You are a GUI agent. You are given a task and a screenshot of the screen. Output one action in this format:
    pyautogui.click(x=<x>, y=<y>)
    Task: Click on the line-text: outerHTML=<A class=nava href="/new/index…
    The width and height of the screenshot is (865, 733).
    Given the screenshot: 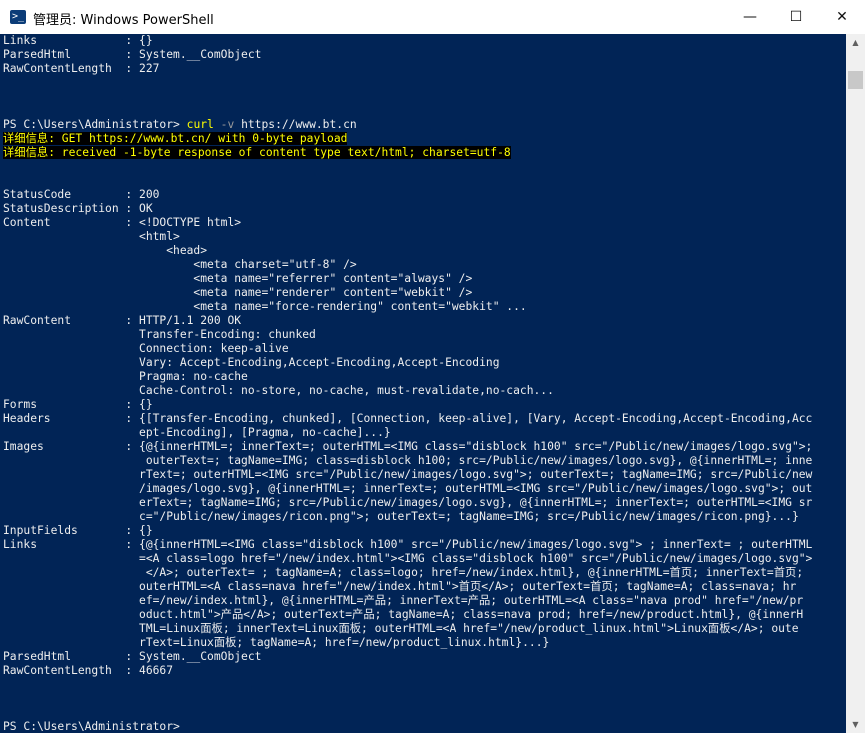 What is the action you would take?
    pyautogui.click(x=400, y=586)
    